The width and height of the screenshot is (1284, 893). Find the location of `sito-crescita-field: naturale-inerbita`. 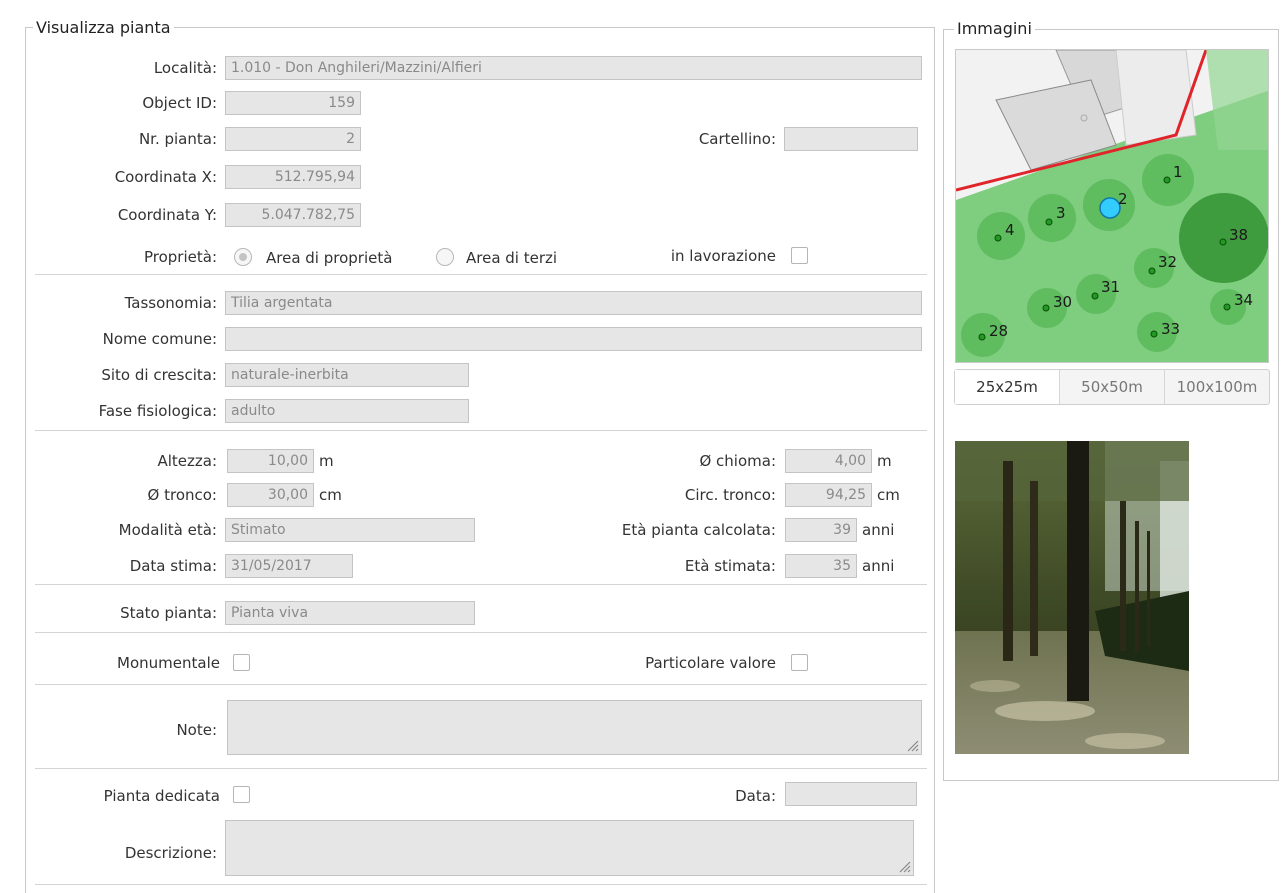

sito-crescita-field: naturale-inerbita is located at coordinates (347, 375).